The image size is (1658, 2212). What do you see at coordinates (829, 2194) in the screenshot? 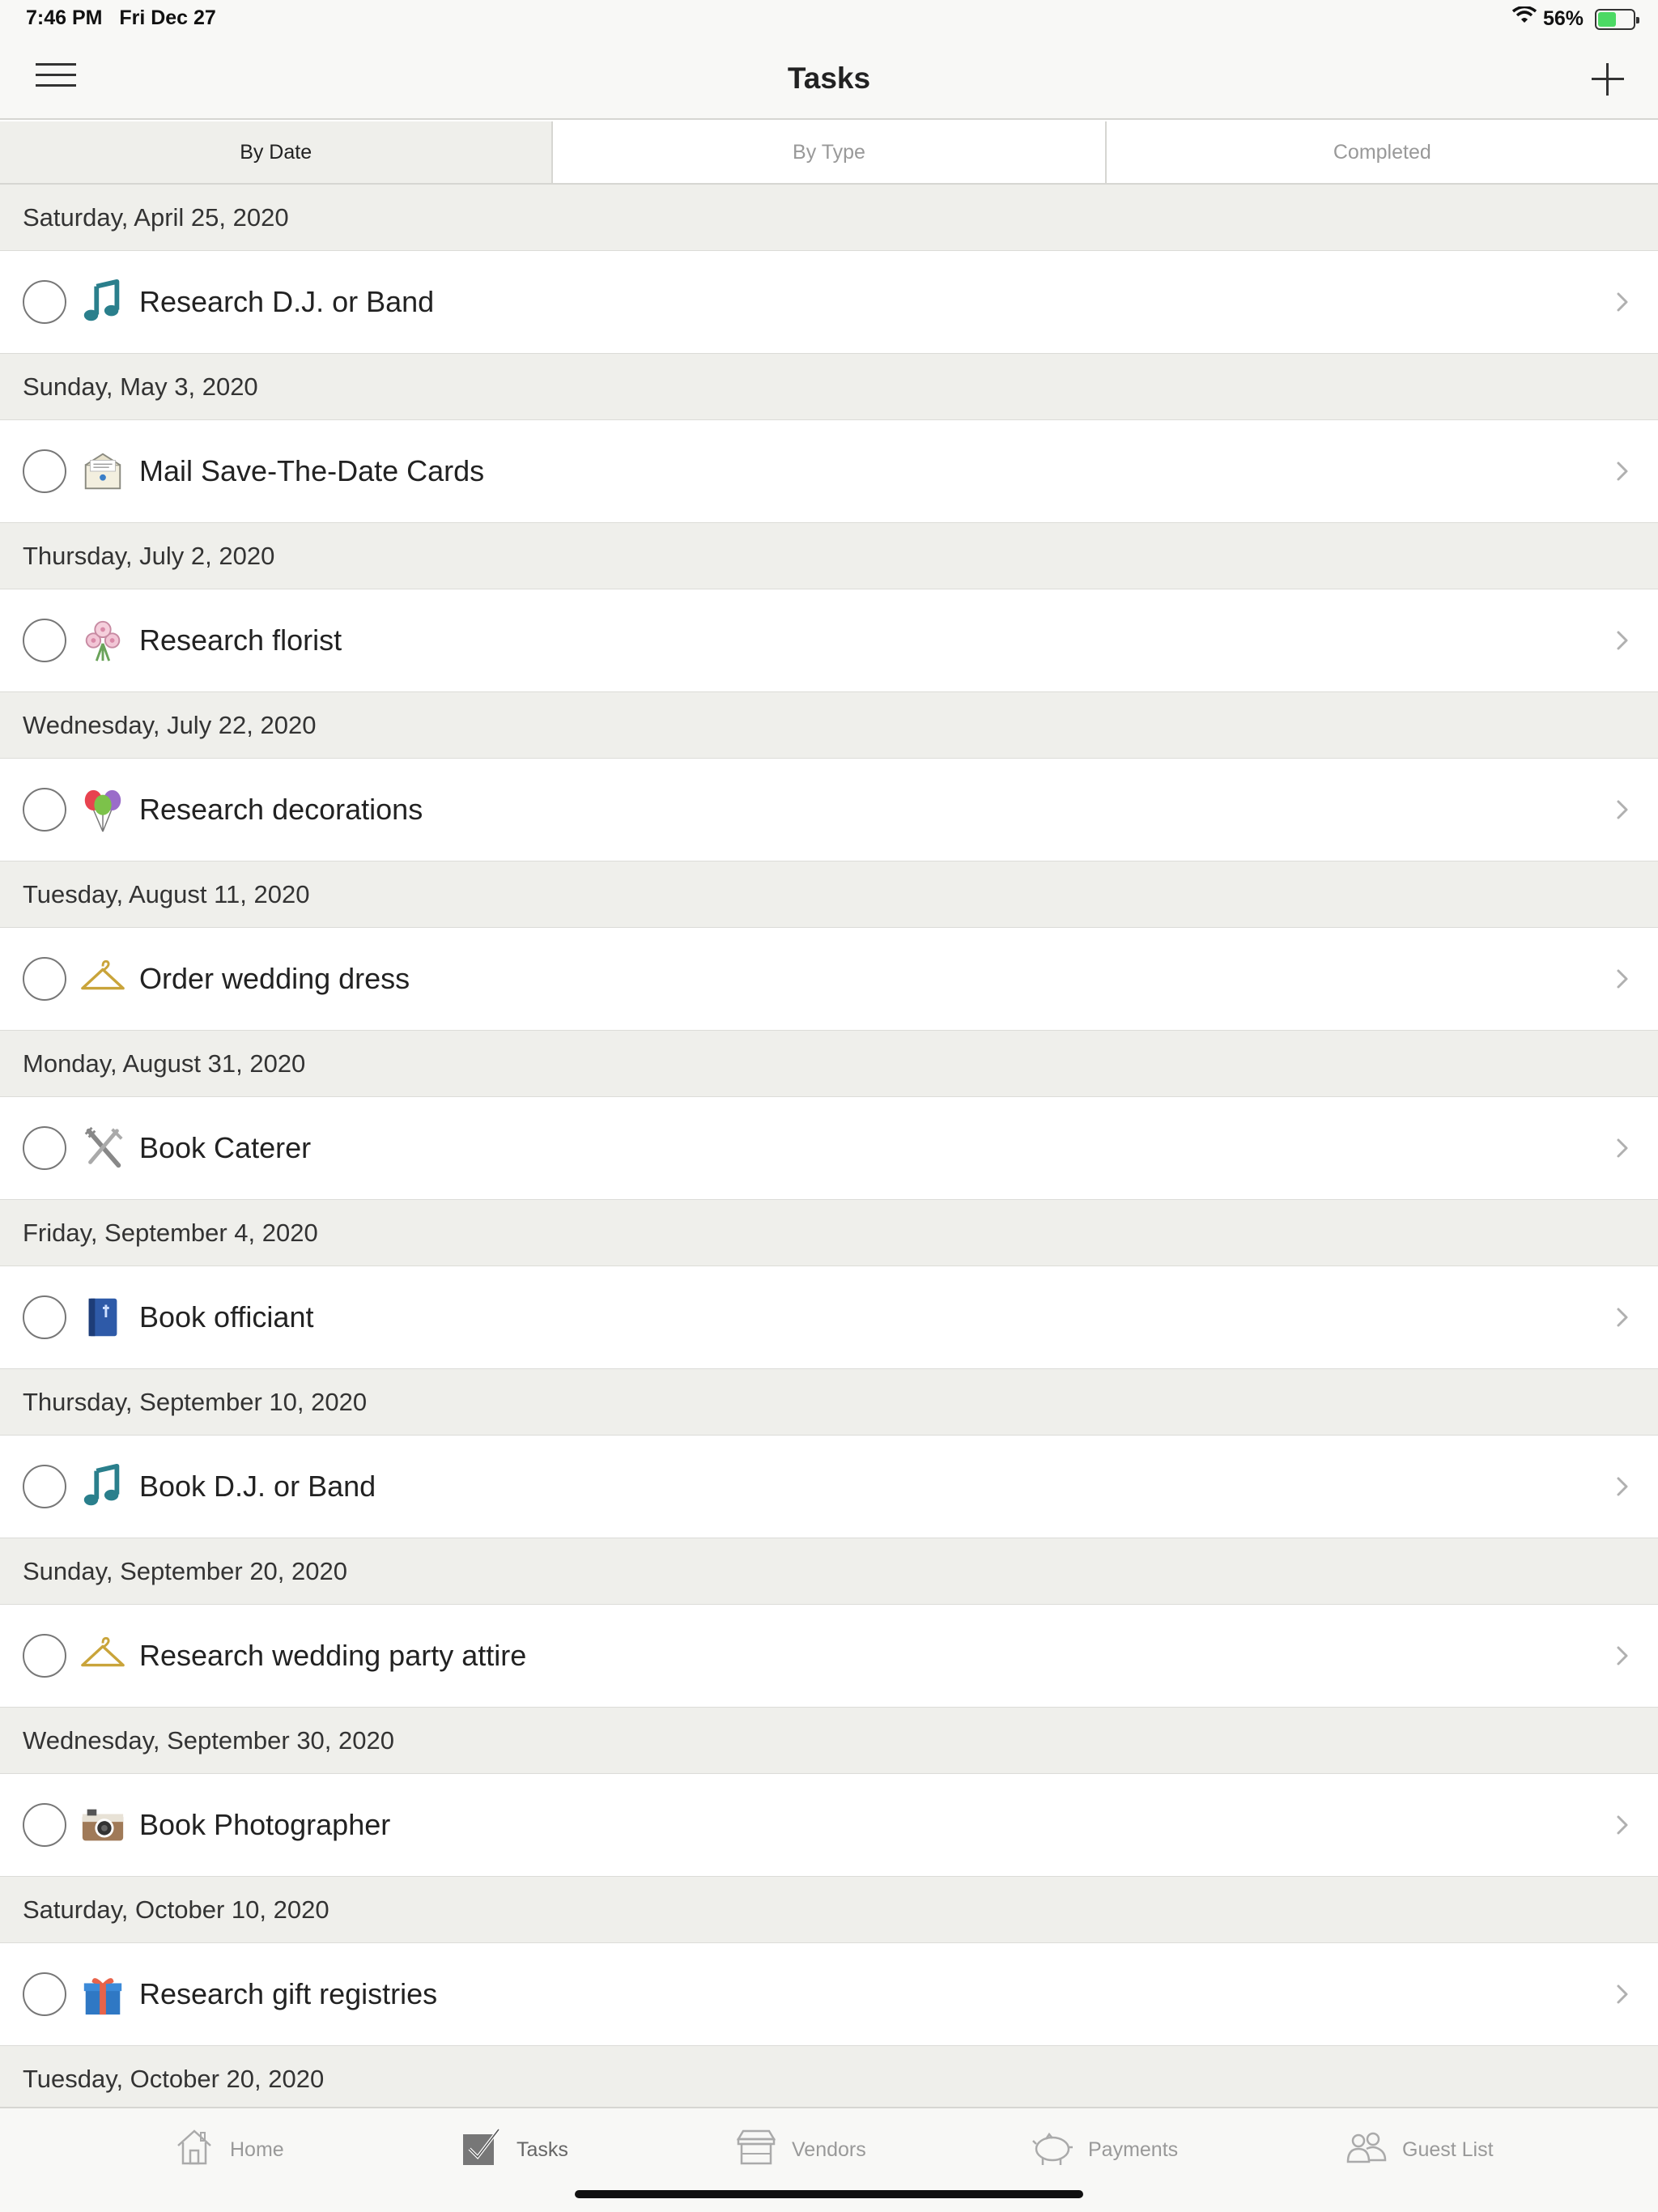
I see `home-indicator` at bounding box center [829, 2194].